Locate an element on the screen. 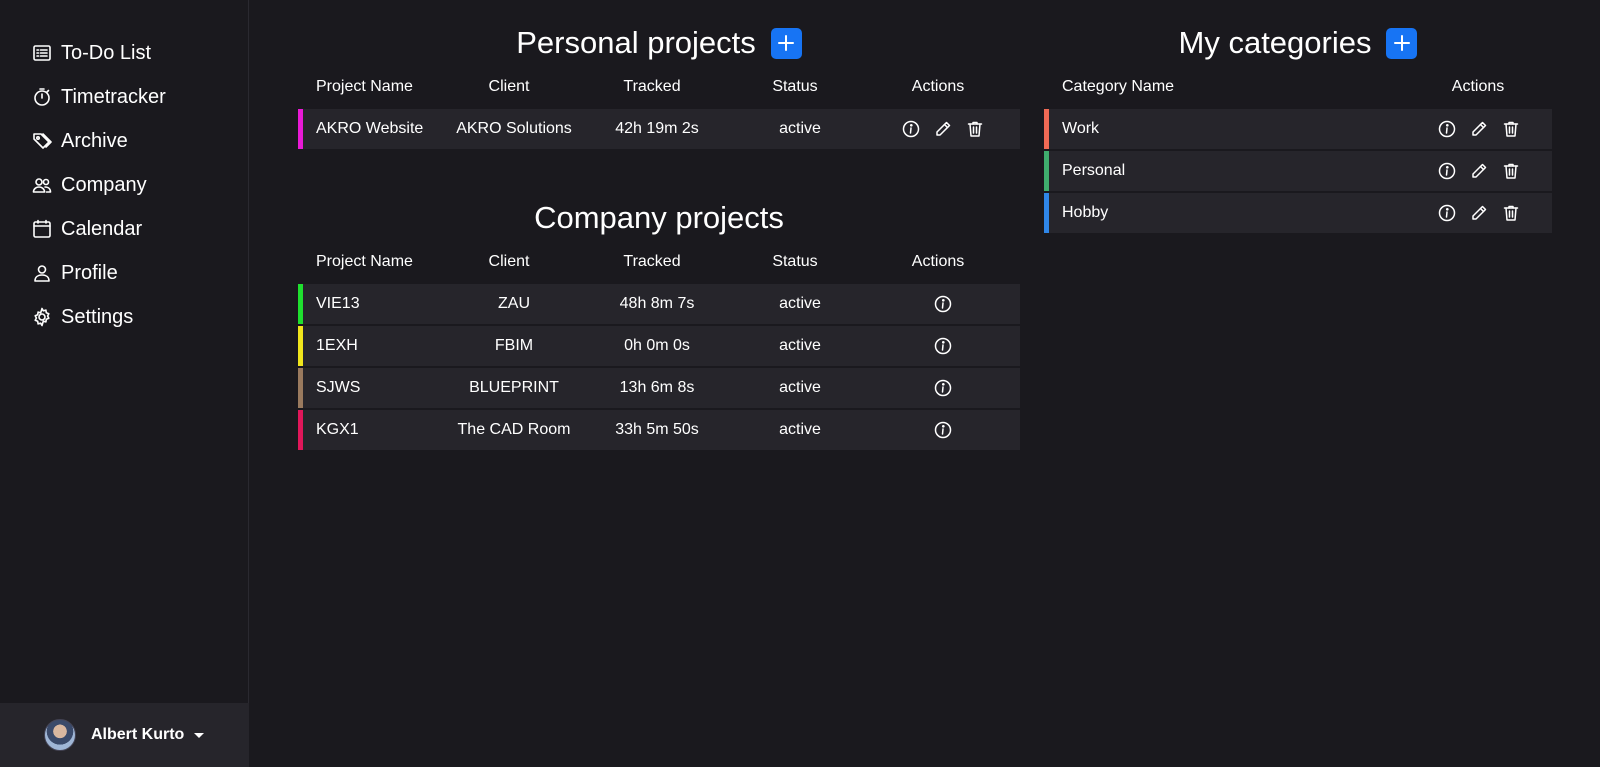 The width and height of the screenshot is (1600, 767). company-projects-header: Company projects is located at coordinates (659, 218).